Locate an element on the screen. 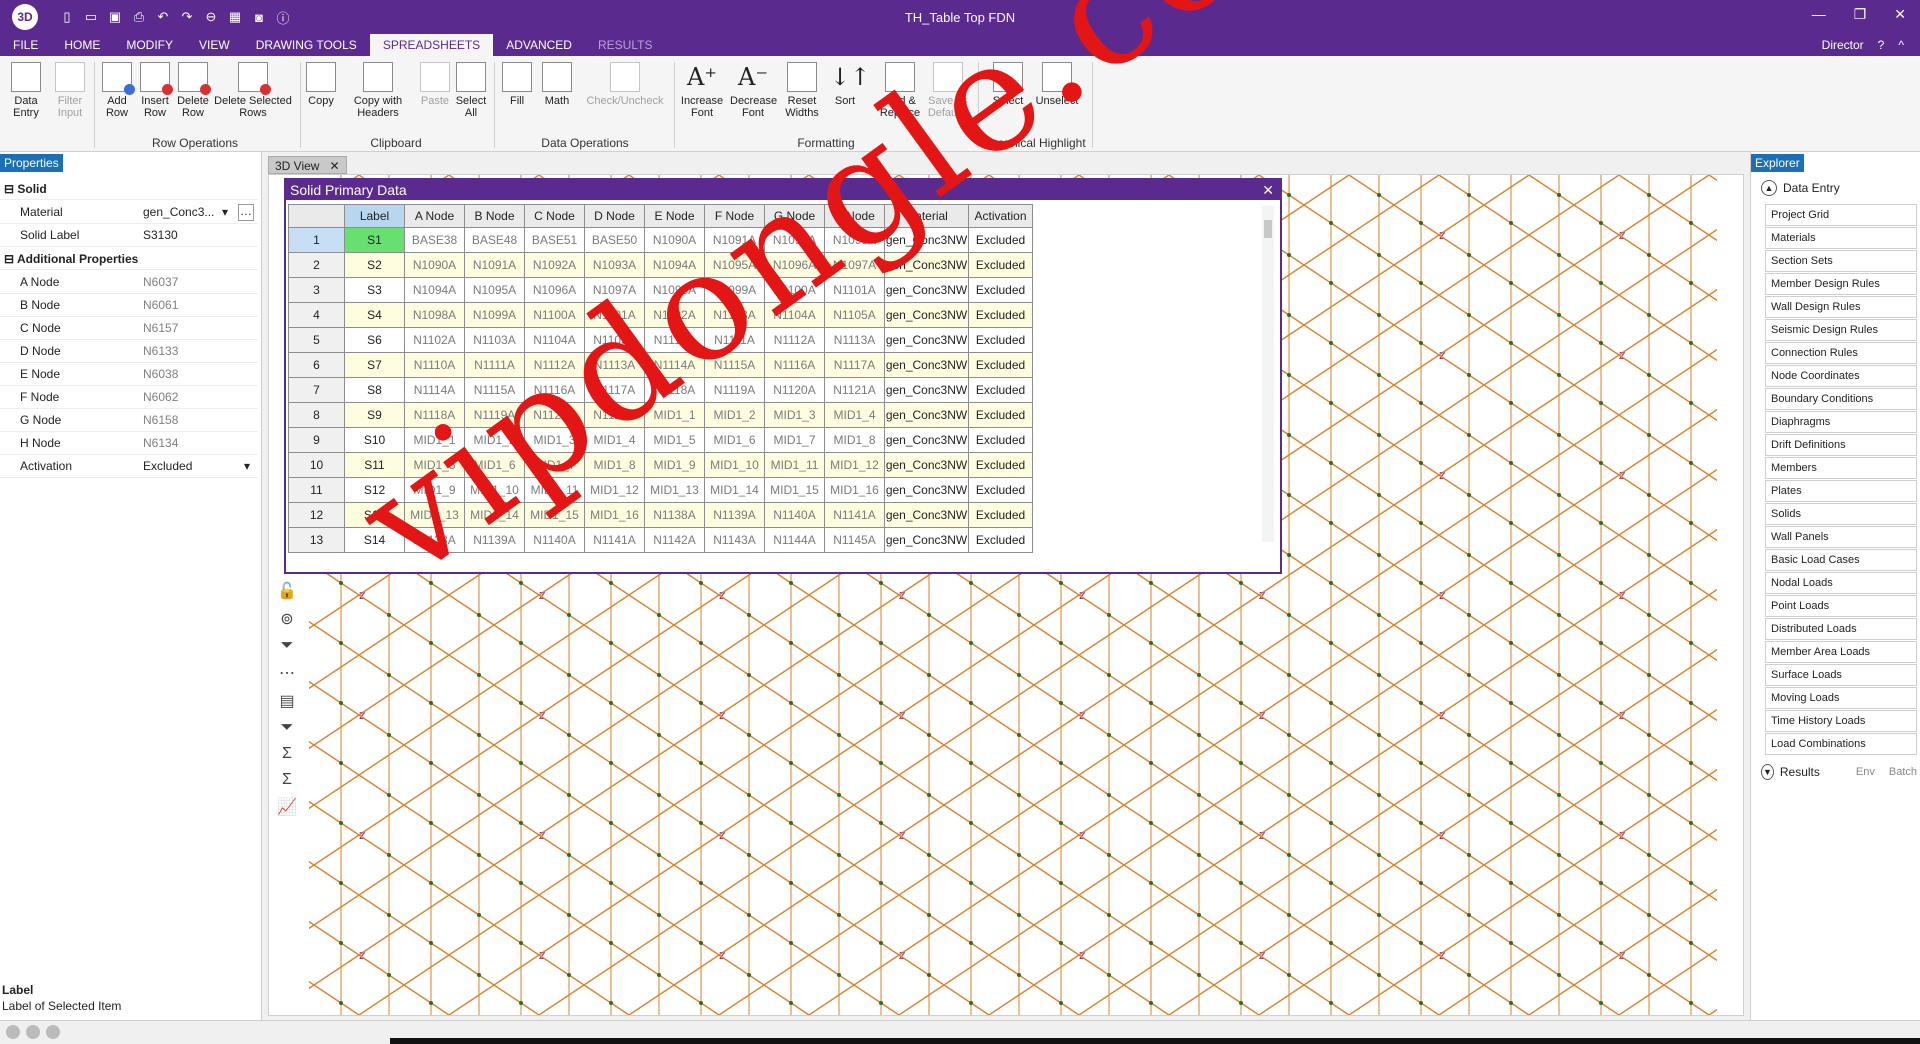 Image resolution: width=1920 pixels, height=1044 pixels. table-cell: S10 is located at coordinates (374, 440).